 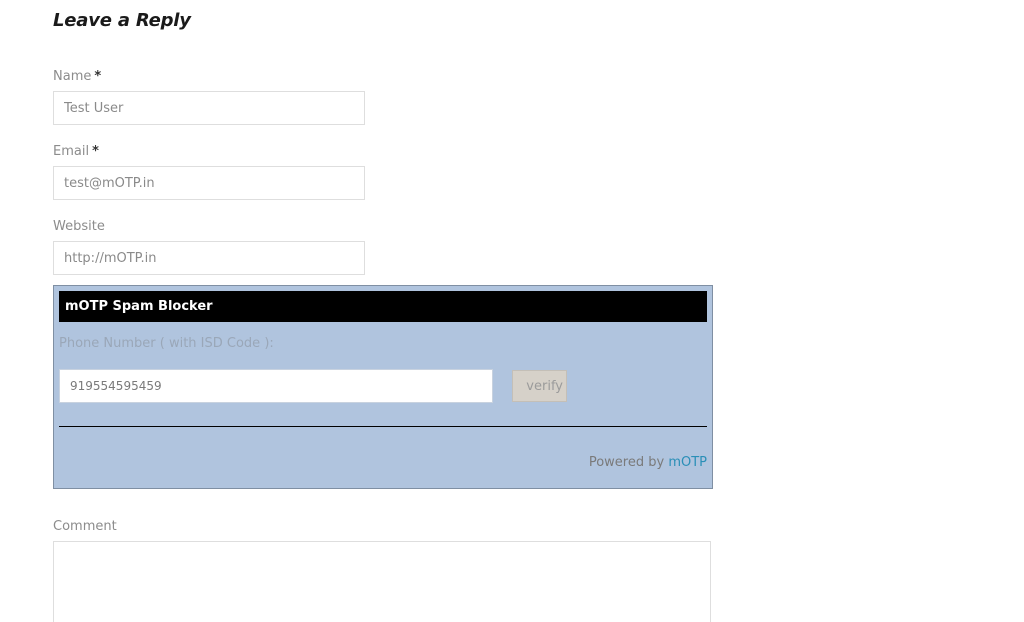 What do you see at coordinates (95, 151) in the screenshot?
I see `email-required-mark: *` at bounding box center [95, 151].